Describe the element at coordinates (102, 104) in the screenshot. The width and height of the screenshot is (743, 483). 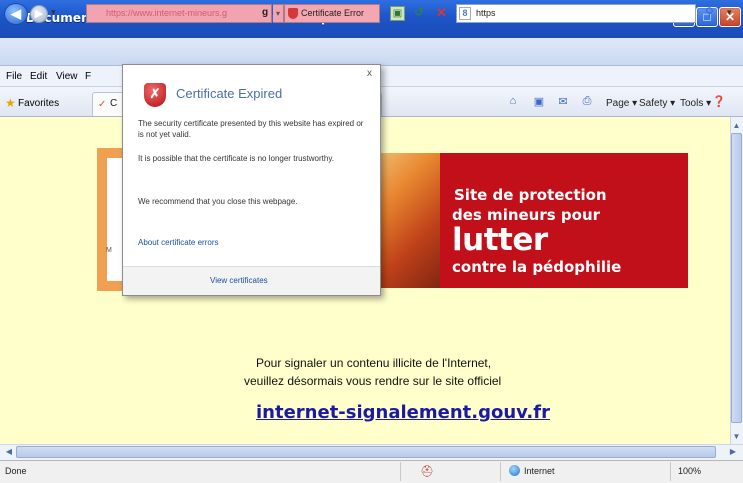
I see `tab-page-icon: ✓` at that location.